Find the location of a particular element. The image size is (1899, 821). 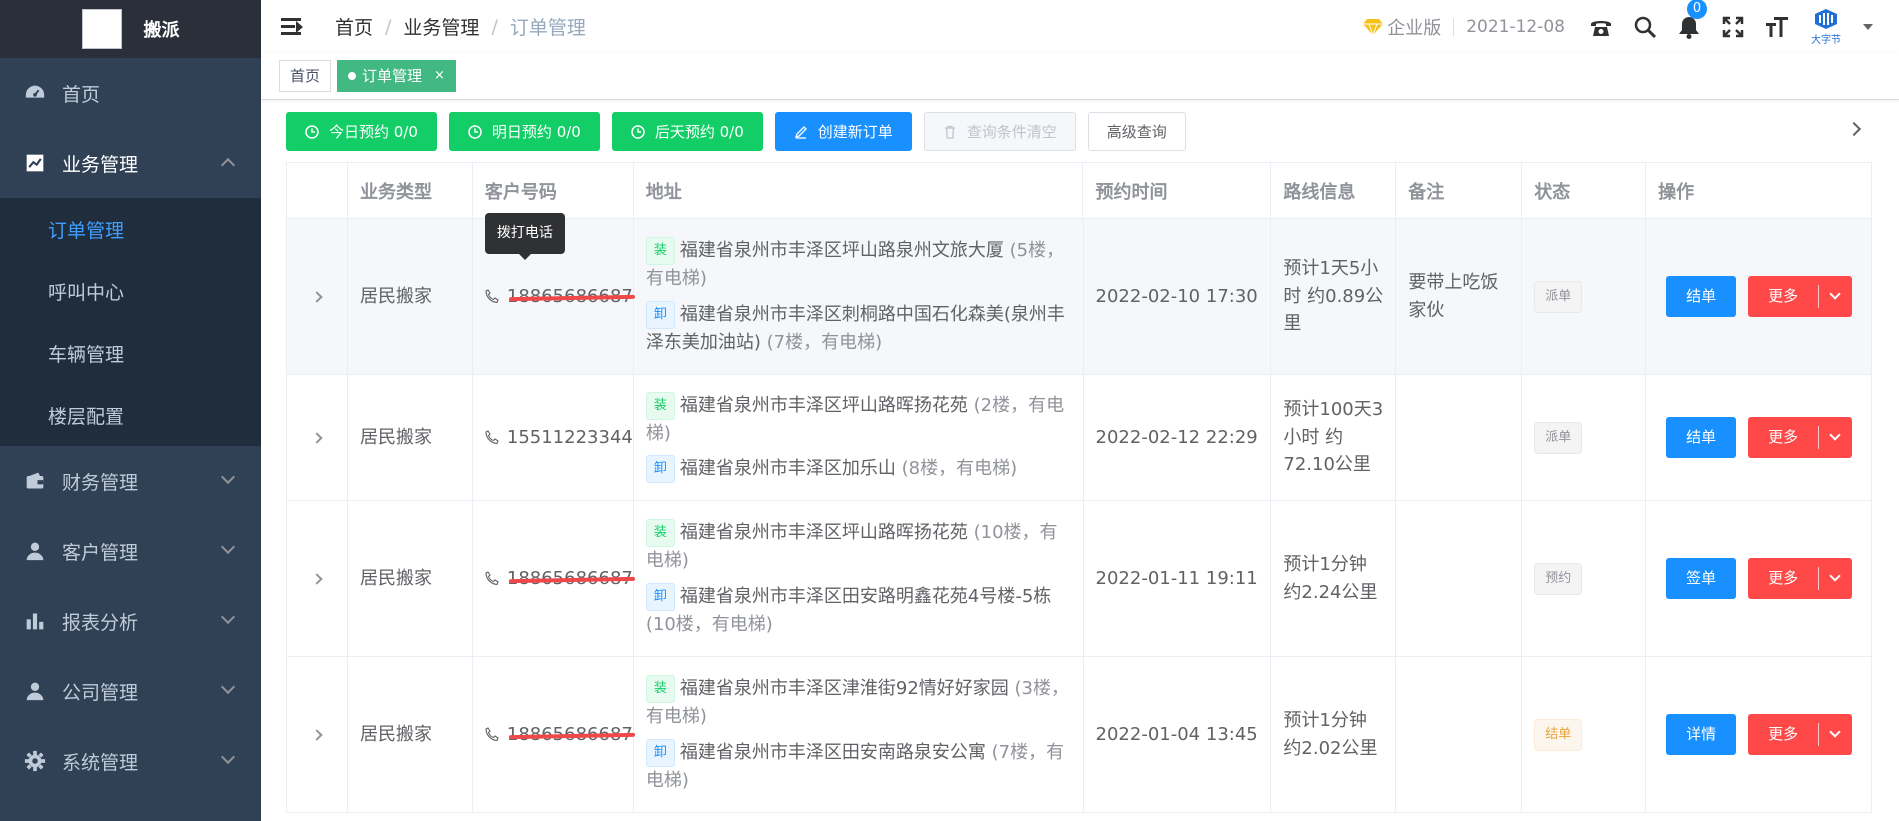

sidebar-item-system: 系统管理 is located at coordinates (130, 761).